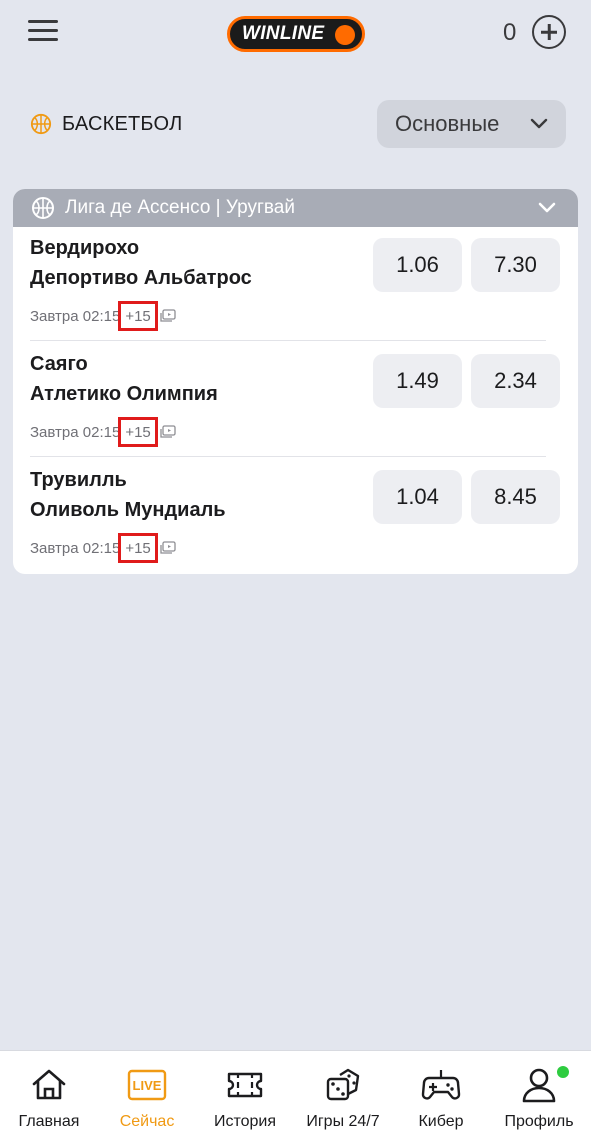 The height and width of the screenshot is (1138, 591). What do you see at coordinates (515, 265) in the screenshot?
I see `odd-button-away: 7.30` at bounding box center [515, 265].